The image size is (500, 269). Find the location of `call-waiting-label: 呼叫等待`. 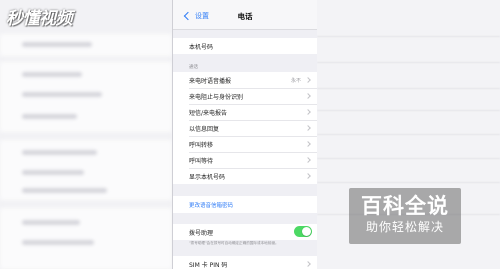

call-waiting-label: 呼叫等待 is located at coordinates (201, 161).